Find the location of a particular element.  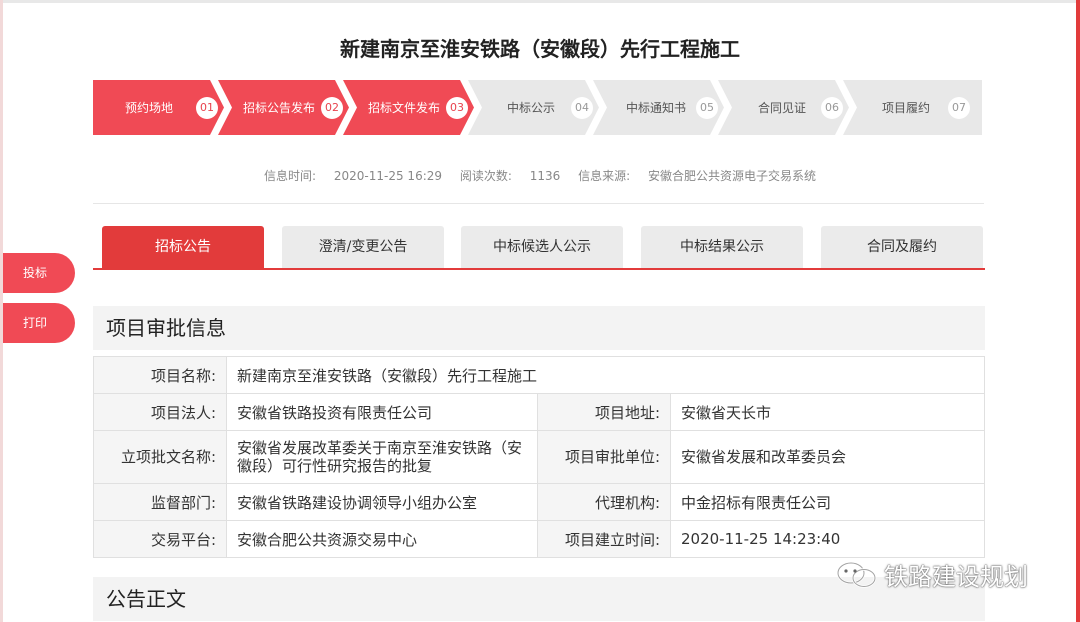

info-source-value: 安徽合肥公共资源电子交易系统 is located at coordinates (731, 176).